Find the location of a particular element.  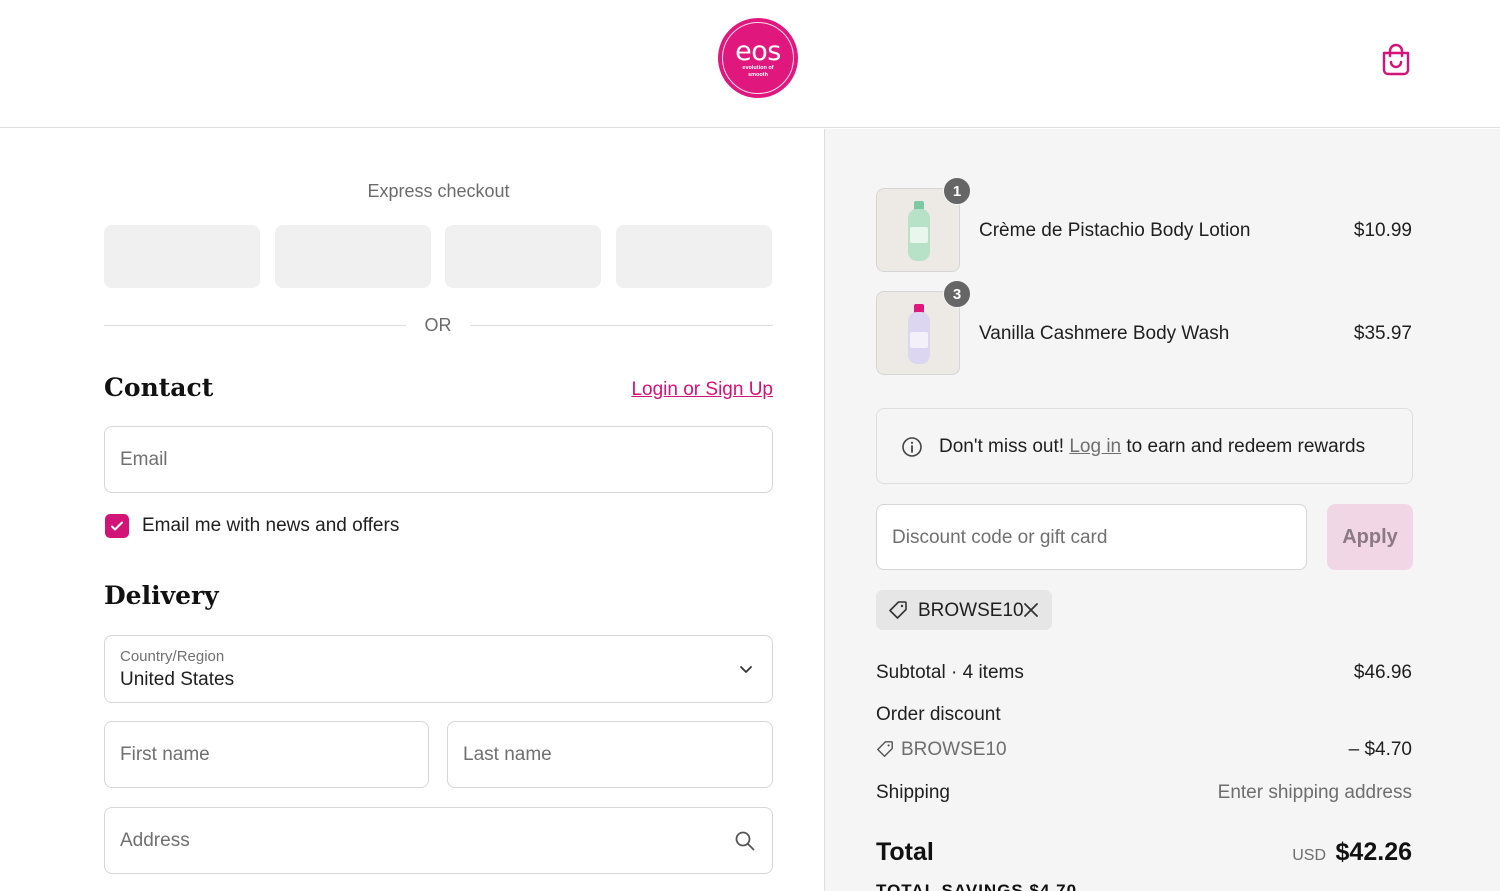

item-name: Vanilla Cashmere Body Wash is located at coordinates (1104, 333).